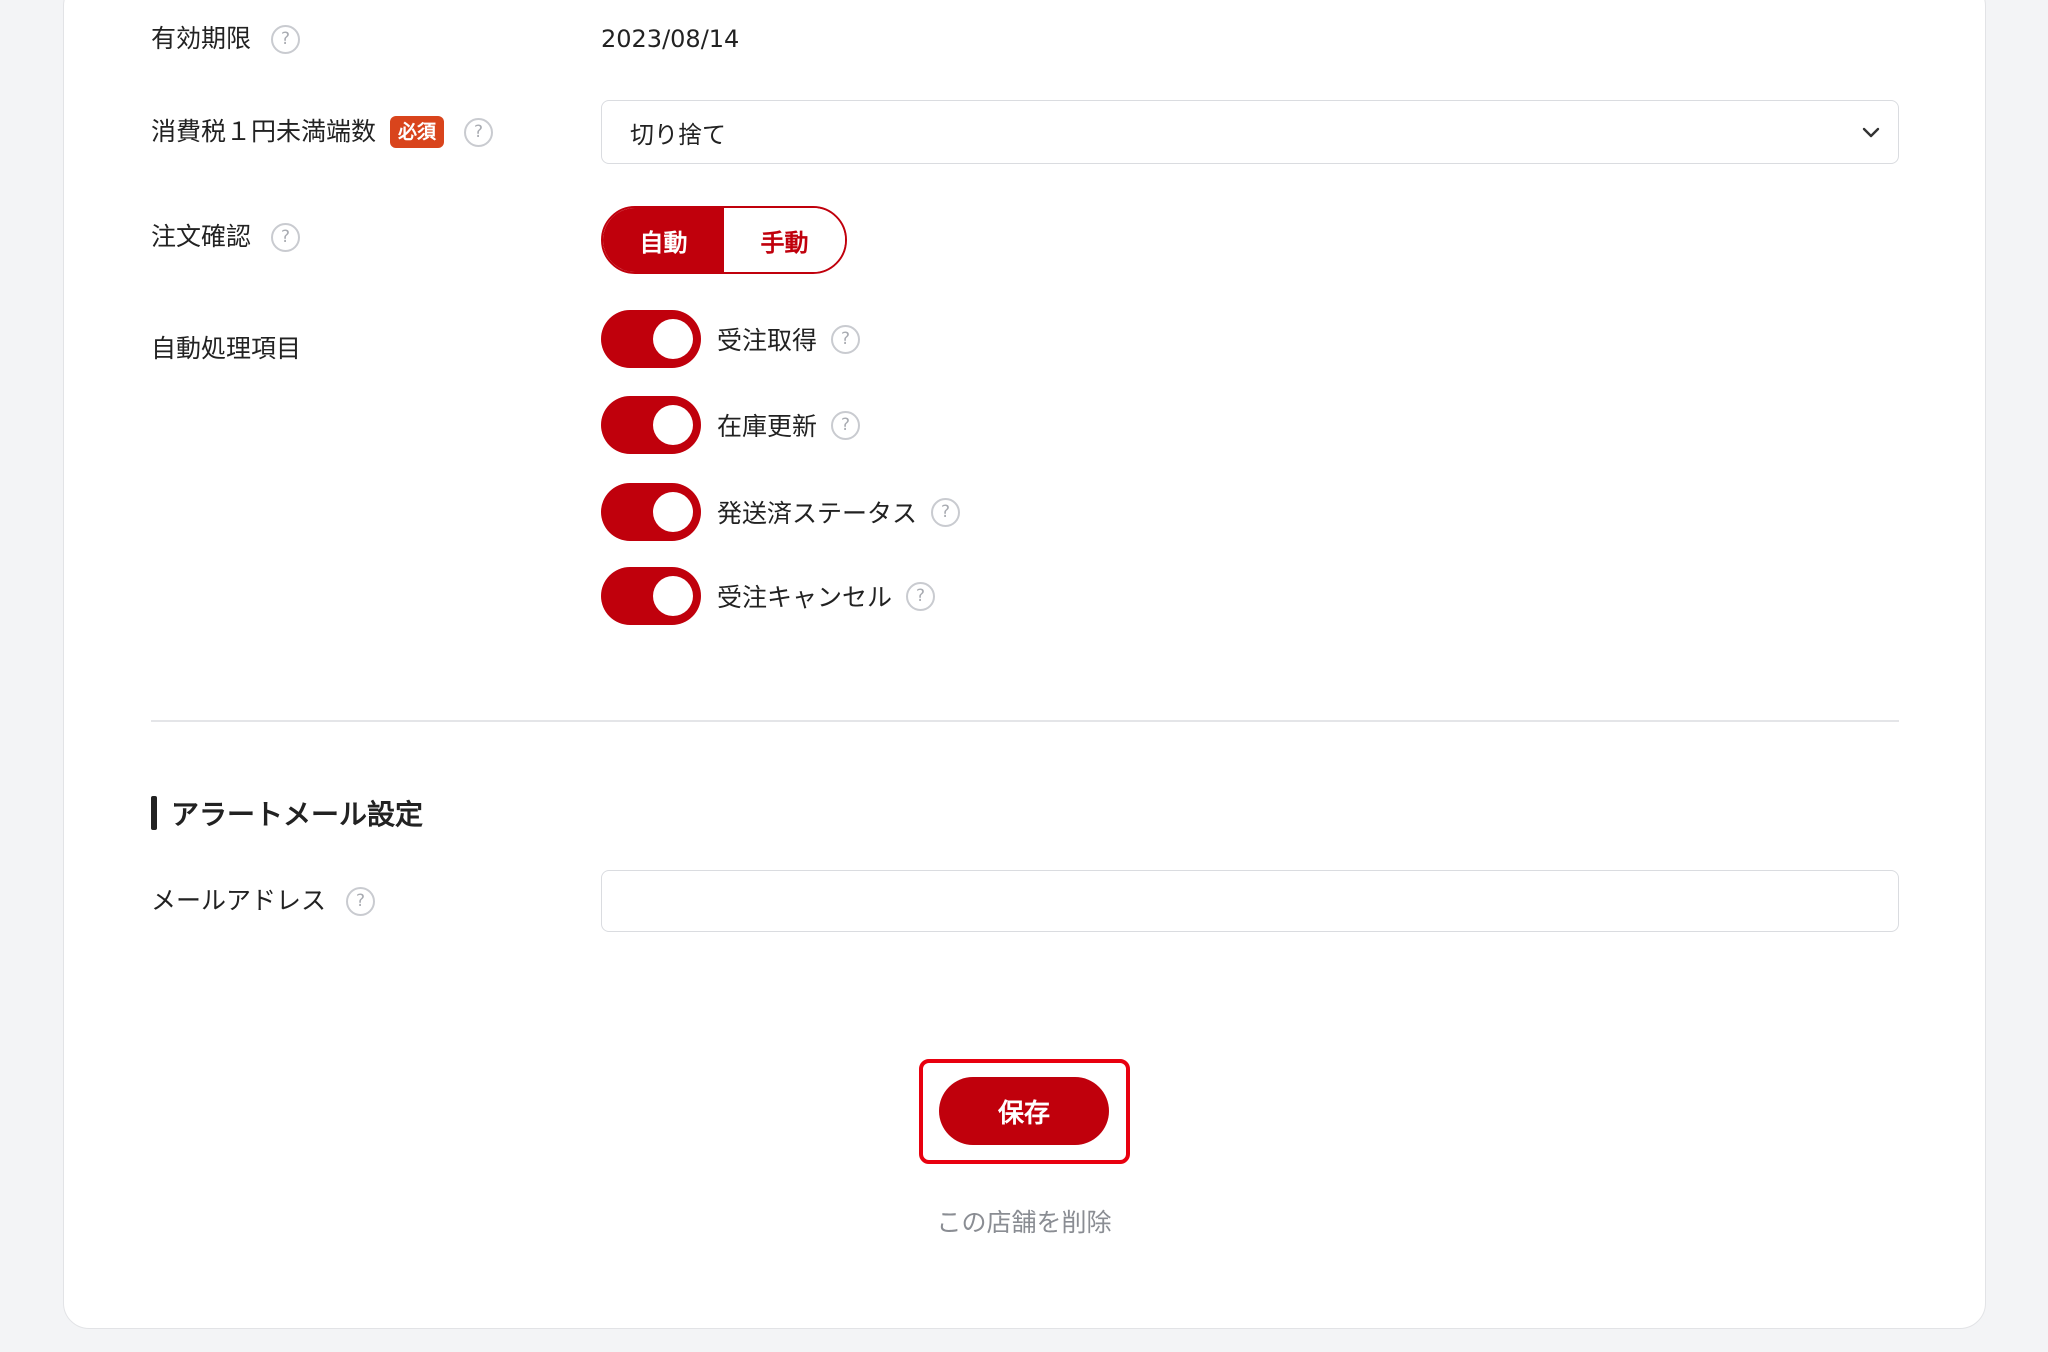 The image size is (2048, 1352). I want to click on tax-row: 消費税１円未満端数 必須 ?, so click(322, 132).